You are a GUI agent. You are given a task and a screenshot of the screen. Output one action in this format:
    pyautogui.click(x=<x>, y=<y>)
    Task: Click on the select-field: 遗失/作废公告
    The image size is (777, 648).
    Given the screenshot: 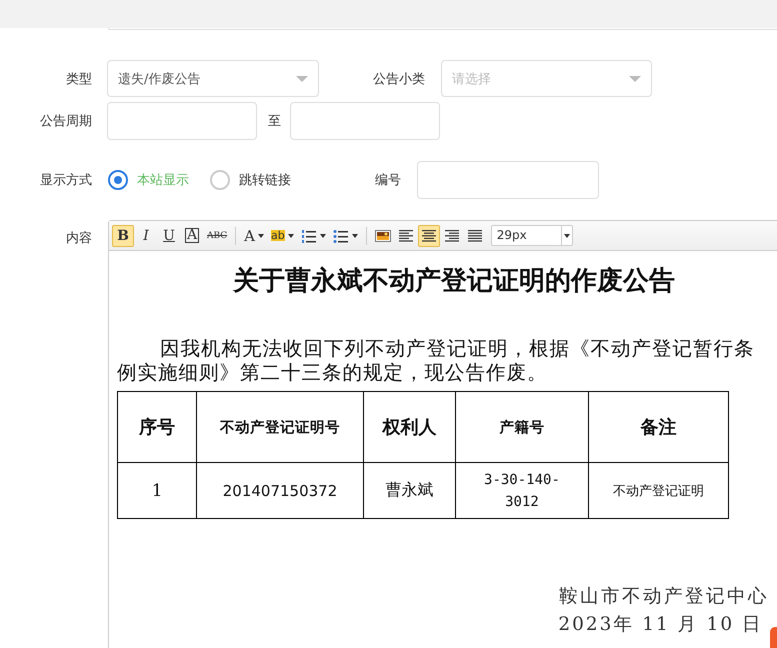 What is the action you would take?
    pyautogui.click(x=213, y=78)
    